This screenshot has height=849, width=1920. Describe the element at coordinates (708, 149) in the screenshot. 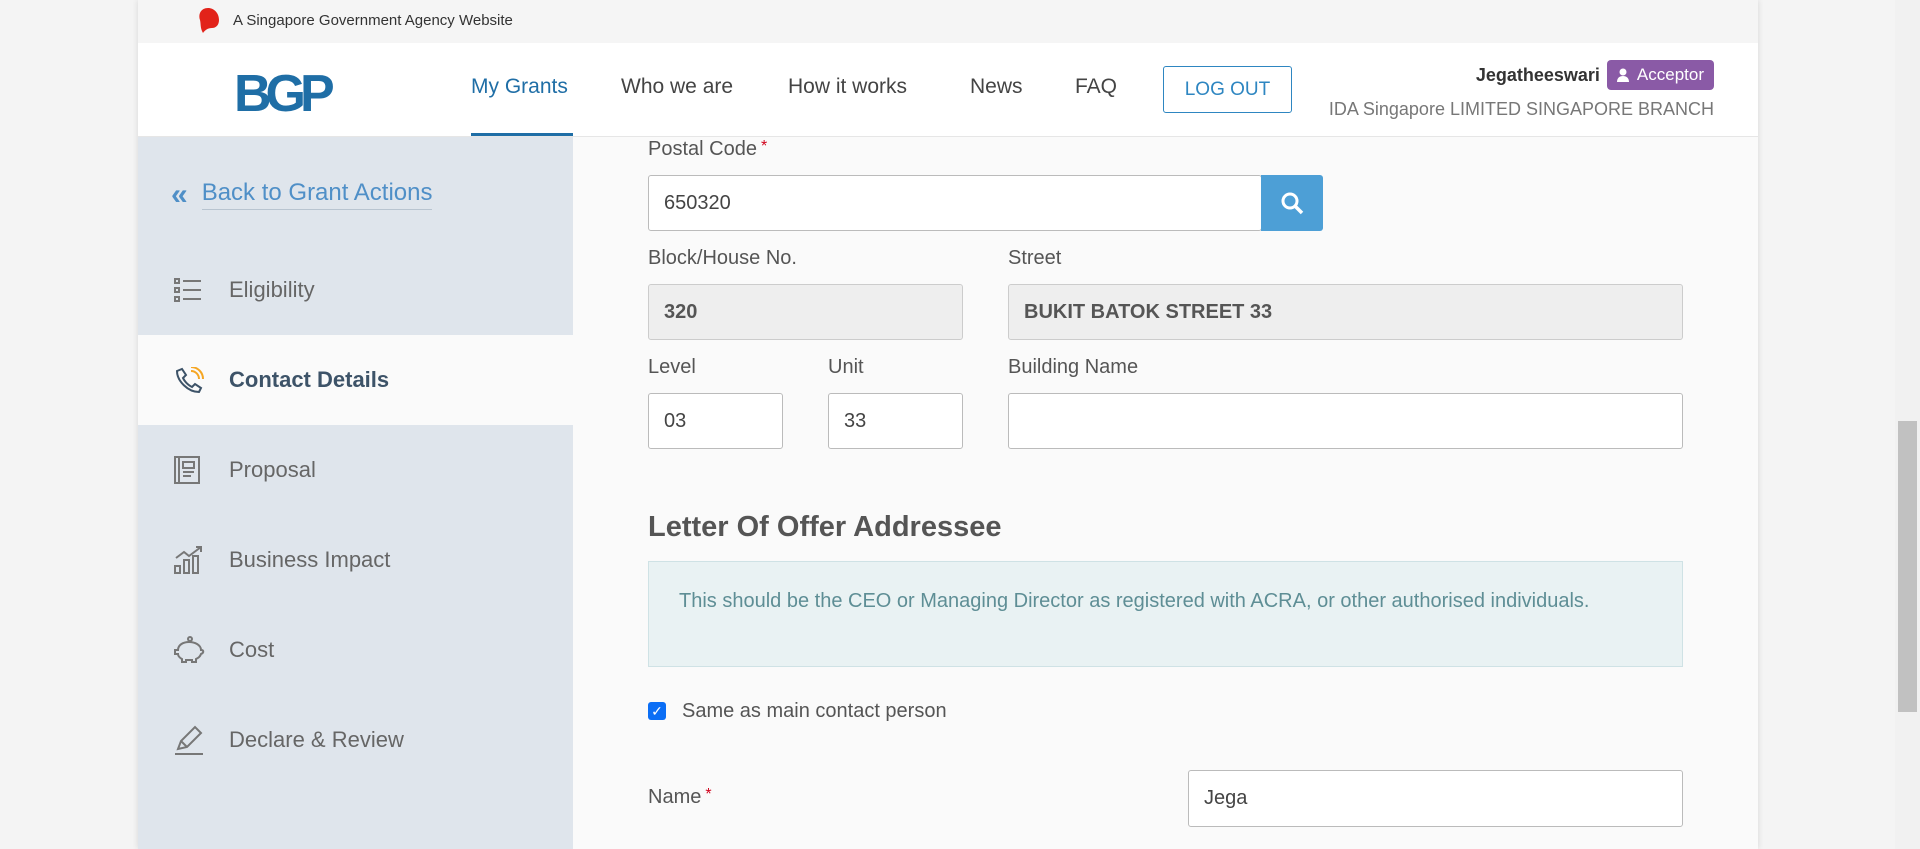

I see `postal-code-label: Postal Code *` at that location.